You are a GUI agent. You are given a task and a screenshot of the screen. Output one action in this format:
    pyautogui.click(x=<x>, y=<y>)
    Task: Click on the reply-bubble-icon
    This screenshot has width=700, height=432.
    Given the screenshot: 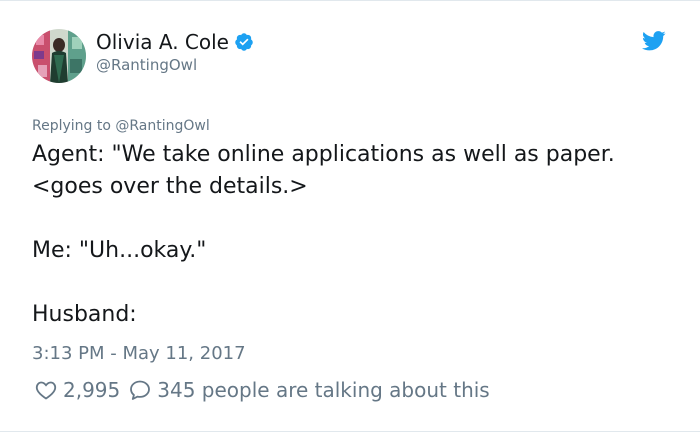 What is the action you would take?
    pyautogui.click(x=140, y=390)
    